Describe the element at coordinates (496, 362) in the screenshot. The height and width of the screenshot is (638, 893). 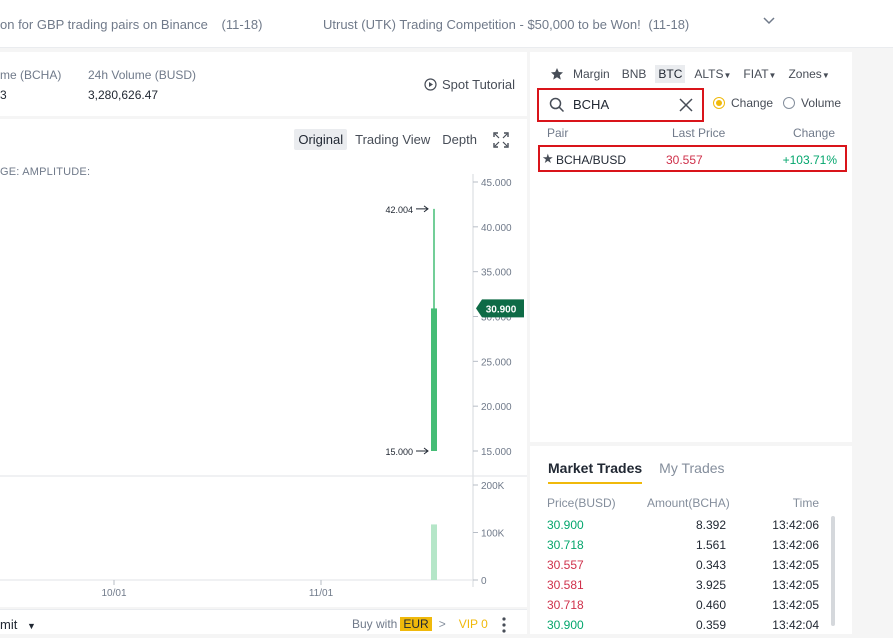
I see `price-tick-label: 25.000` at that location.